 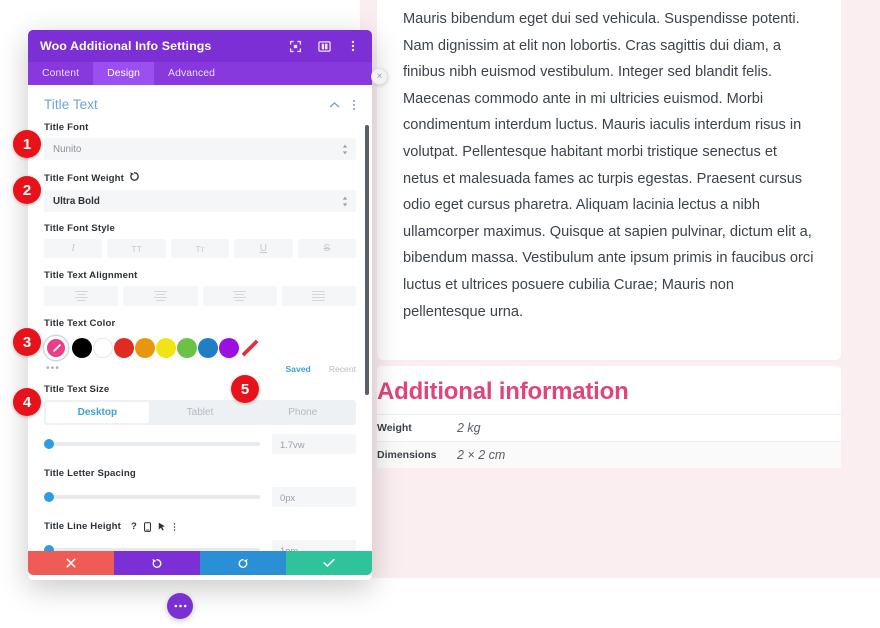 What do you see at coordinates (314, 444) in the screenshot?
I see `text-size-value: 1.7vw` at bounding box center [314, 444].